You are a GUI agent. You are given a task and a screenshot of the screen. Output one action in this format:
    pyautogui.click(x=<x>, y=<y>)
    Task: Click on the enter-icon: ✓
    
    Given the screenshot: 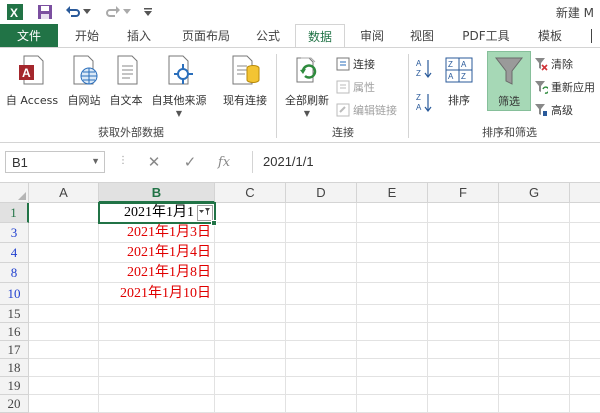 What is the action you would take?
    pyautogui.click(x=190, y=162)
    